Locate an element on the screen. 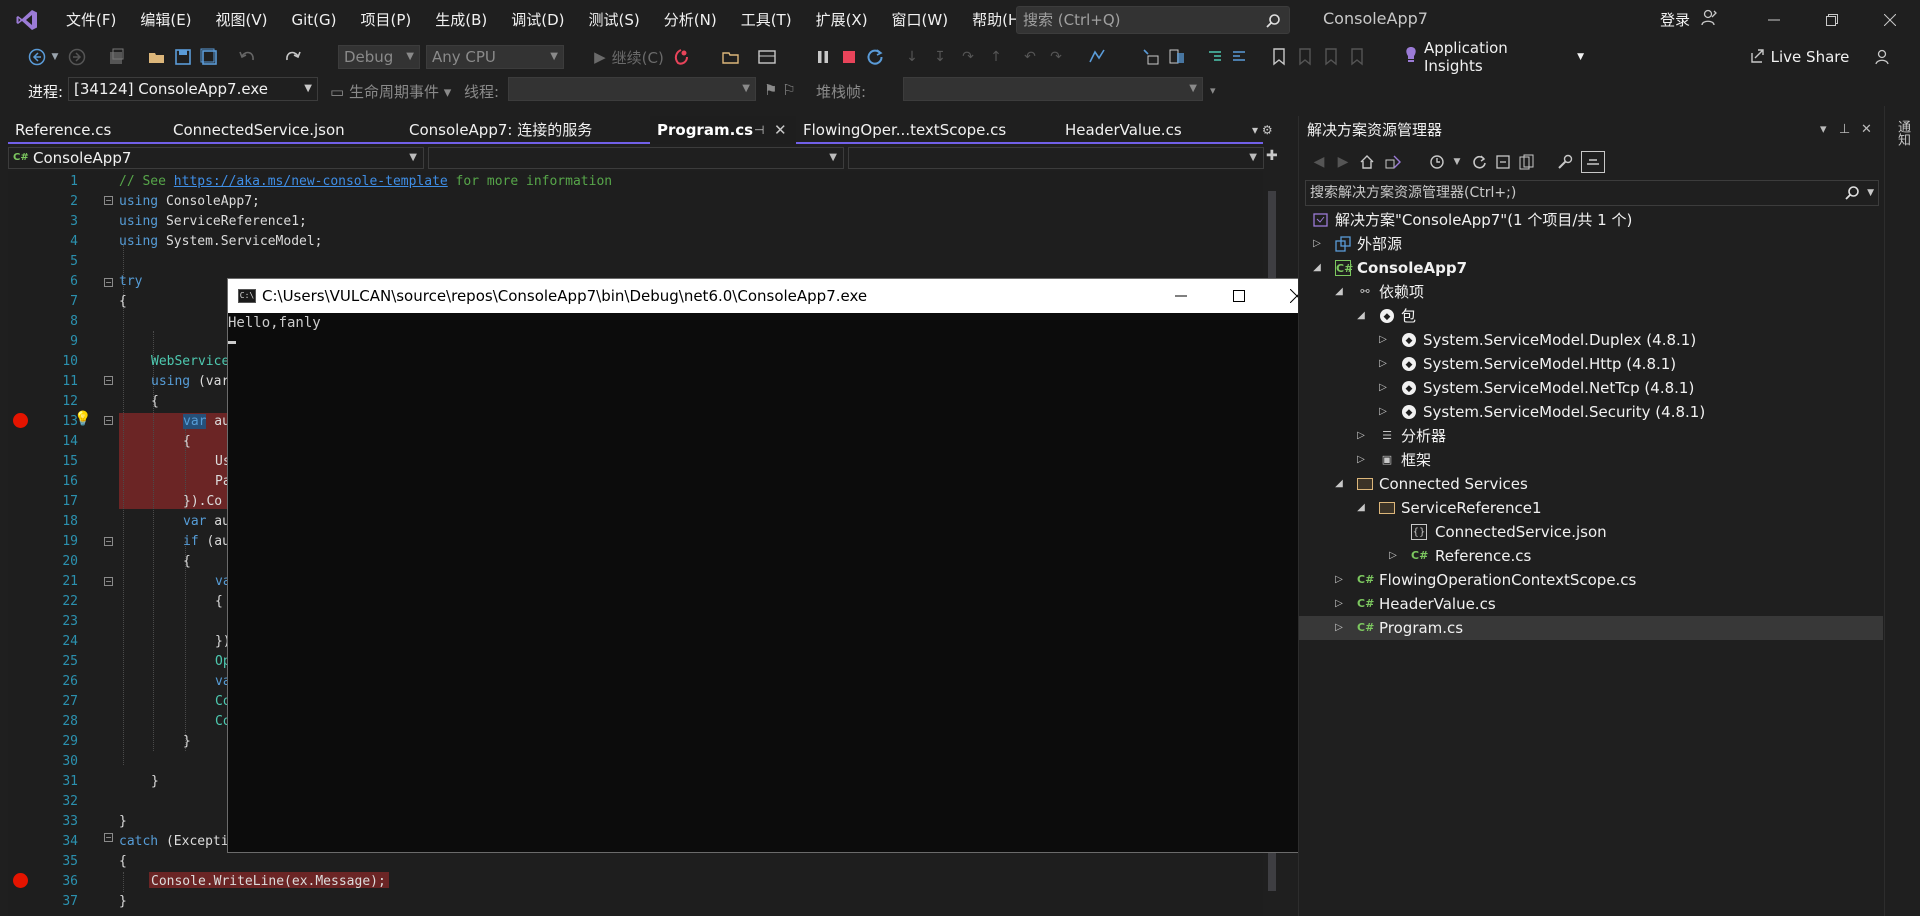  search-options-icon: ▼ is located at coordinates (1870, 193).